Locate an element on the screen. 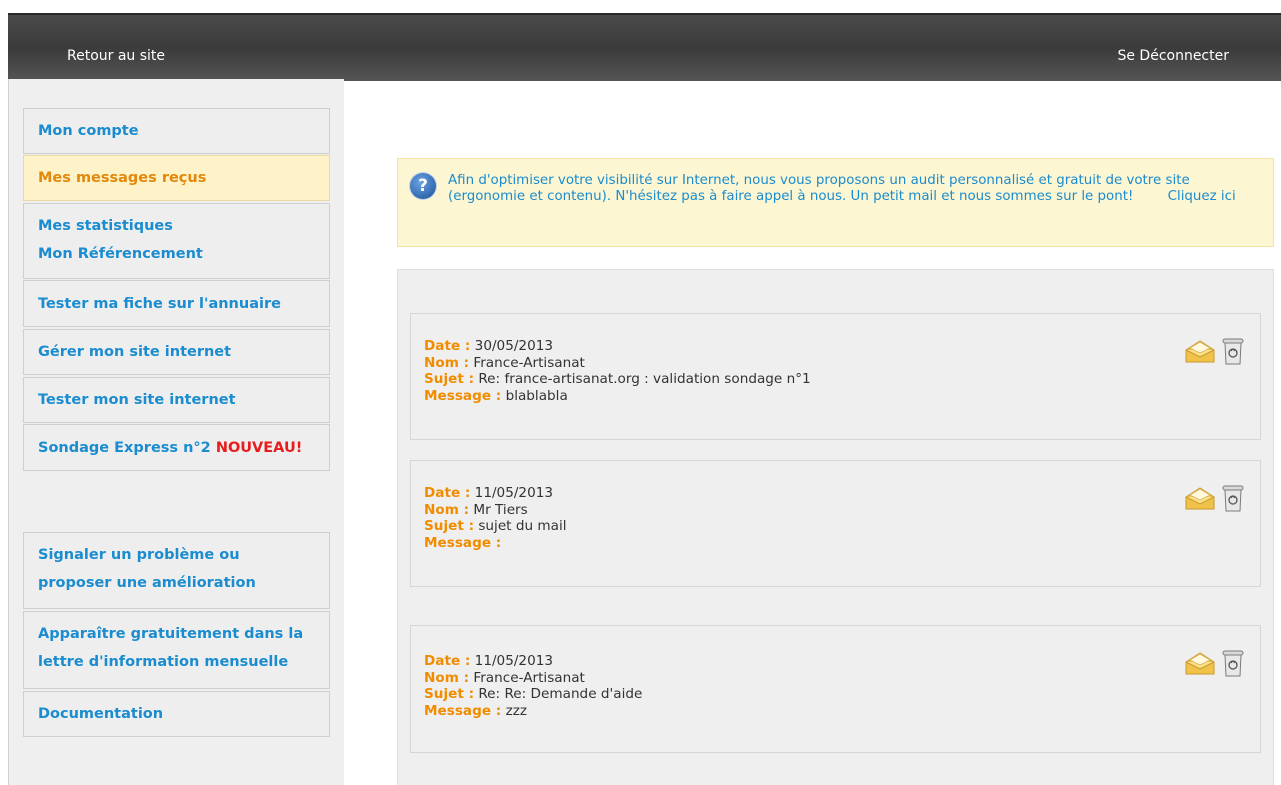 This screenshot has width=1281, height=785. sidebar-item-label: Apparaître gratuitement dans la is located at coordinates (171, 634).